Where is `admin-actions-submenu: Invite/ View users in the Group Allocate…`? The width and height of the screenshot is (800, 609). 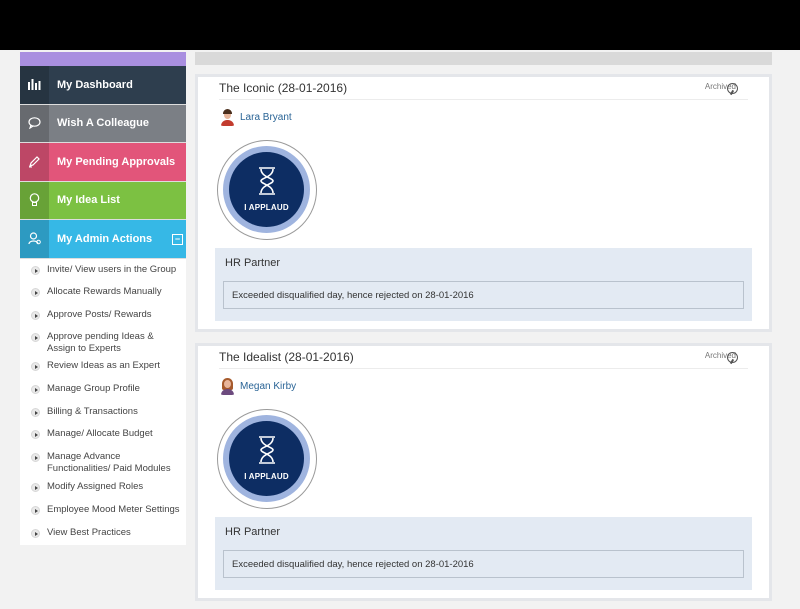
admin-actions-submenu: Invite/ View users in the Group Allocate… is located at coordinates (103, 399).